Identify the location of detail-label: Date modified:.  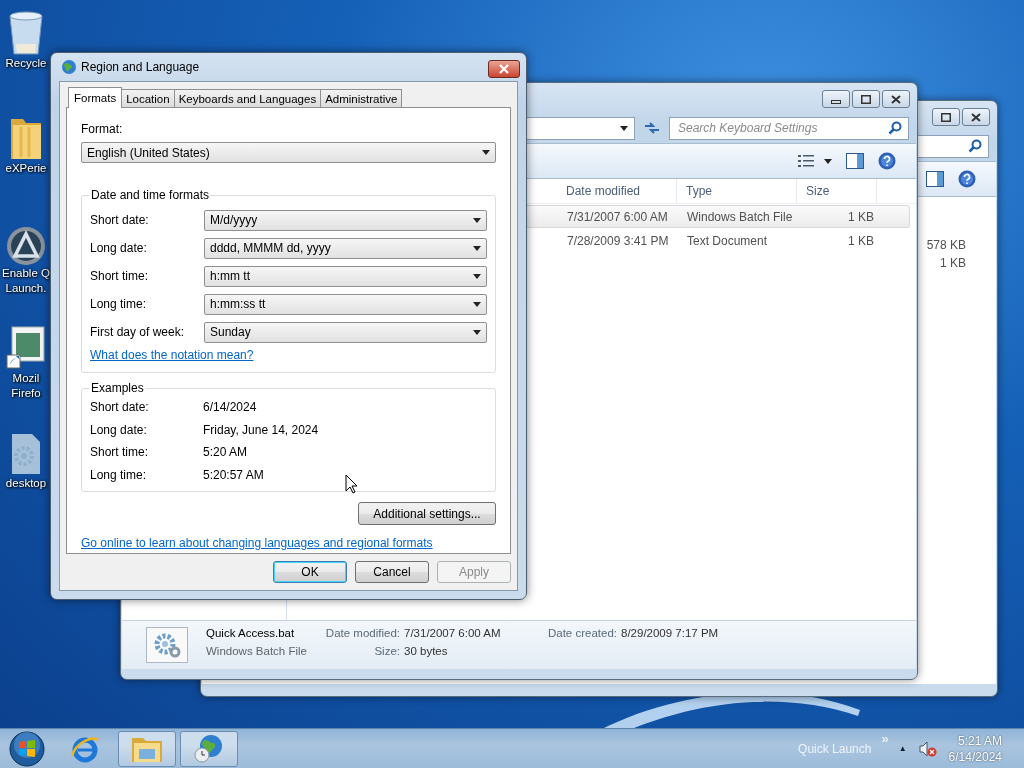
(362, 634).